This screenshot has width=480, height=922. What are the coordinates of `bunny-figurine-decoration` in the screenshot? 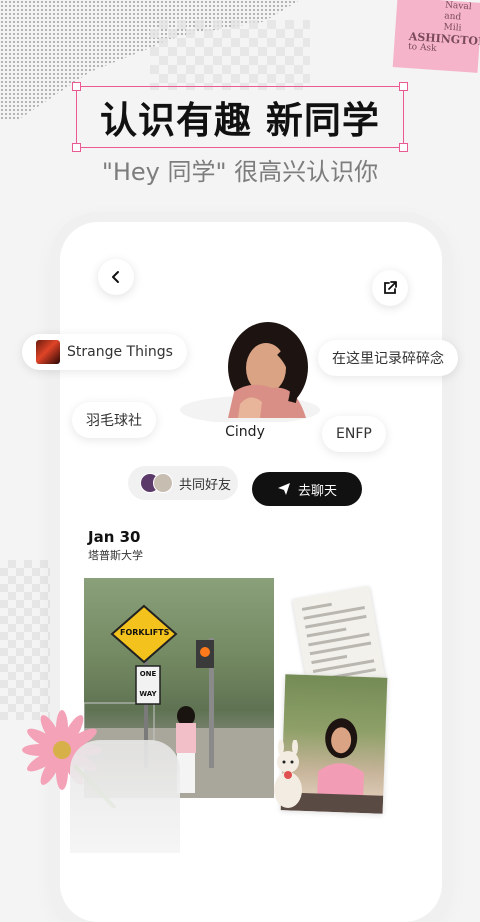 It's located at (288, 774).